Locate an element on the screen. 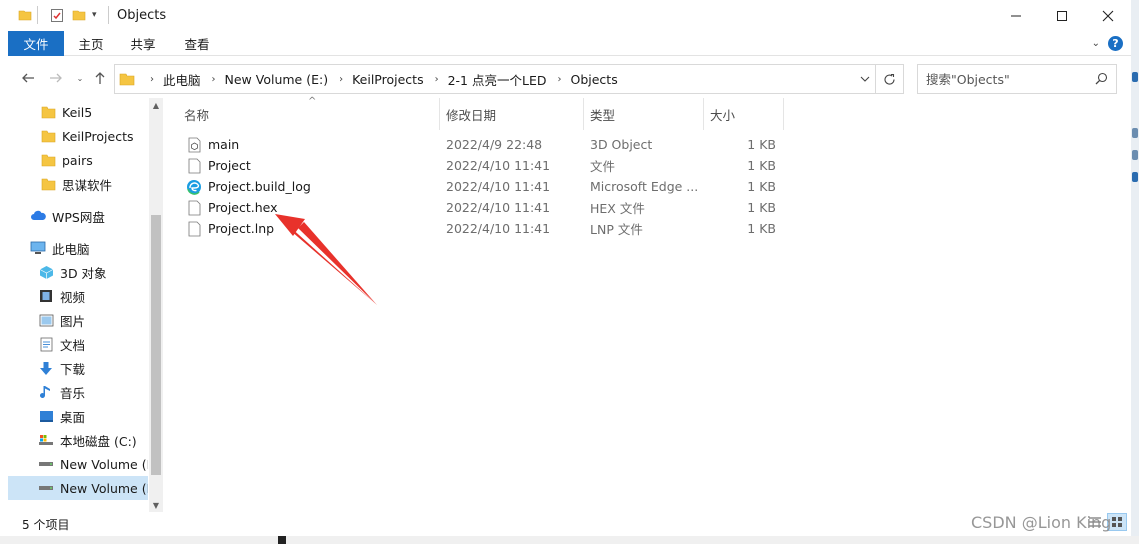 The image size is (1139, 544). sidebar-item-pictures: 图片 is located at coordinates (78, 320).